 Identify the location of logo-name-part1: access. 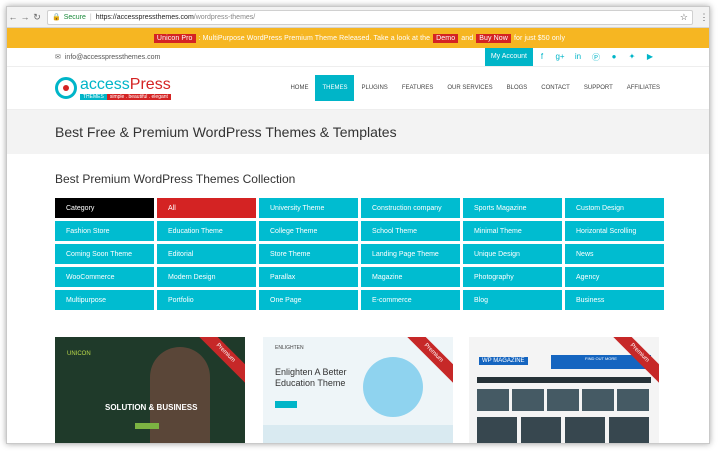
(105, 84).